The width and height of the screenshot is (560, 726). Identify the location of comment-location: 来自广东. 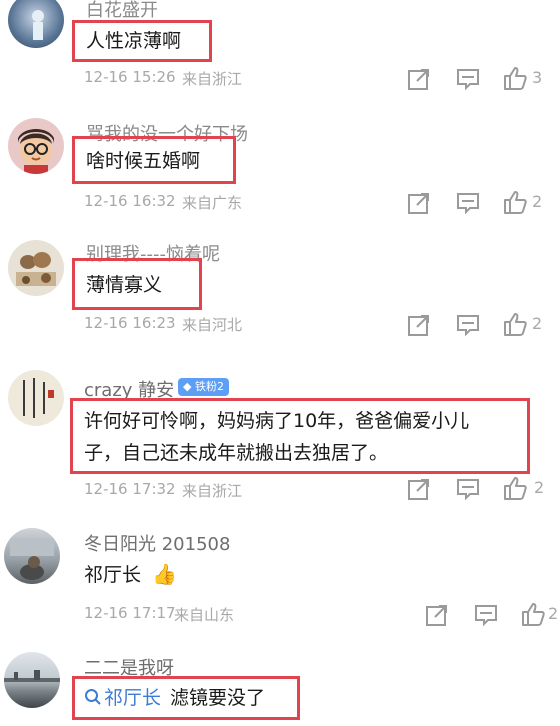
(212, 203).